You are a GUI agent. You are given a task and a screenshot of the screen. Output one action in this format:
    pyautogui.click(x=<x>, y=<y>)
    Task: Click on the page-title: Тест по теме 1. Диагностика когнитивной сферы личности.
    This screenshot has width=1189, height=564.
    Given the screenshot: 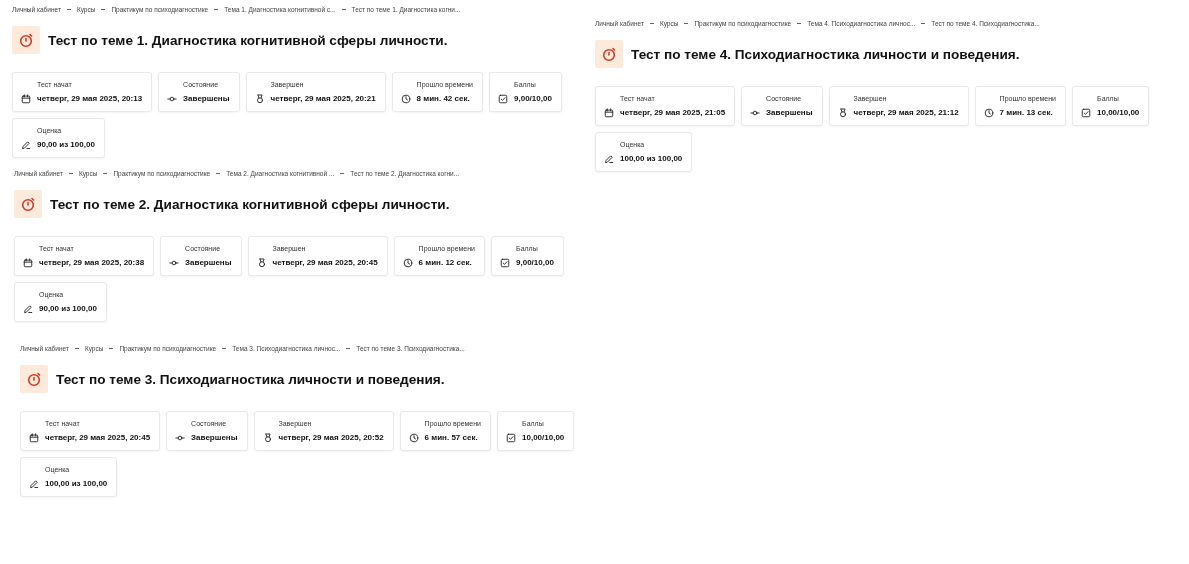 What is the action you would take?
    pyautogui.click(x=248, y=40)
    